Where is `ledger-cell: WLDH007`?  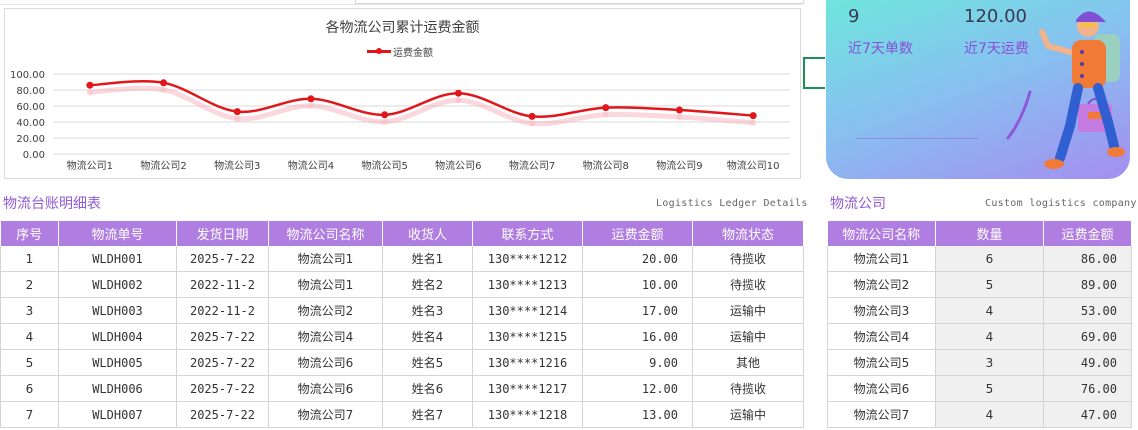
ledger-cell: WLDH007 is located at coordinates (117, 414).